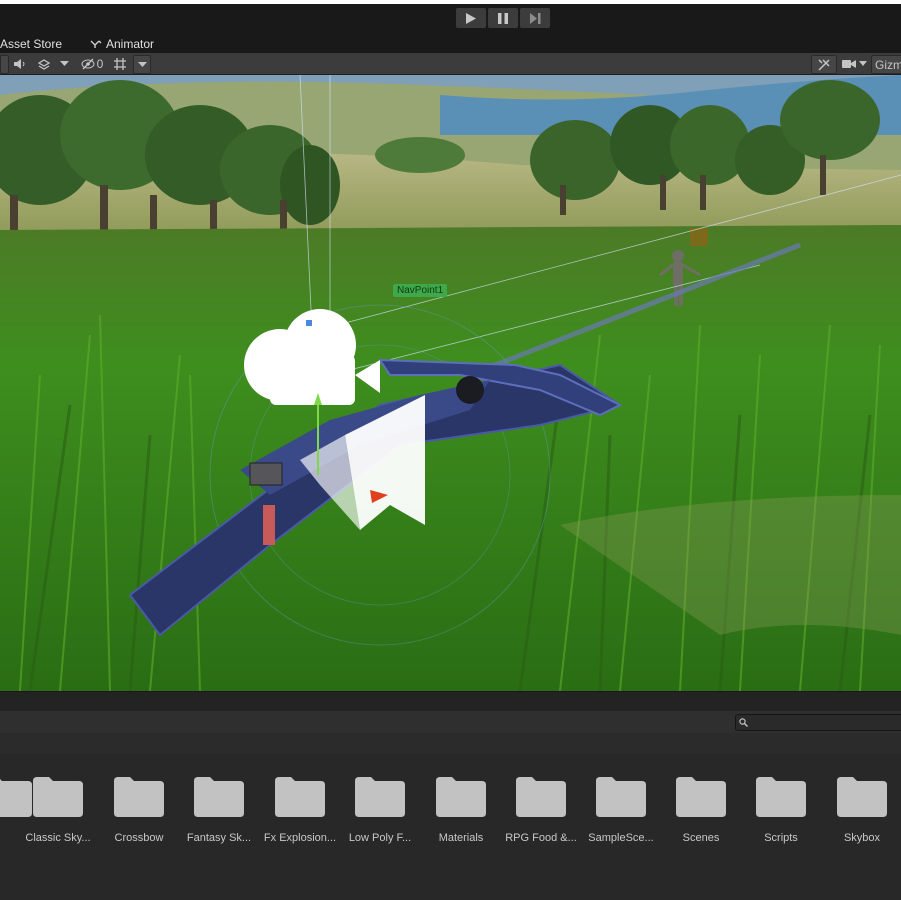 This screenshot has height=900, width=901. I want to click on folder-item: Scenes, so click(701, 809).